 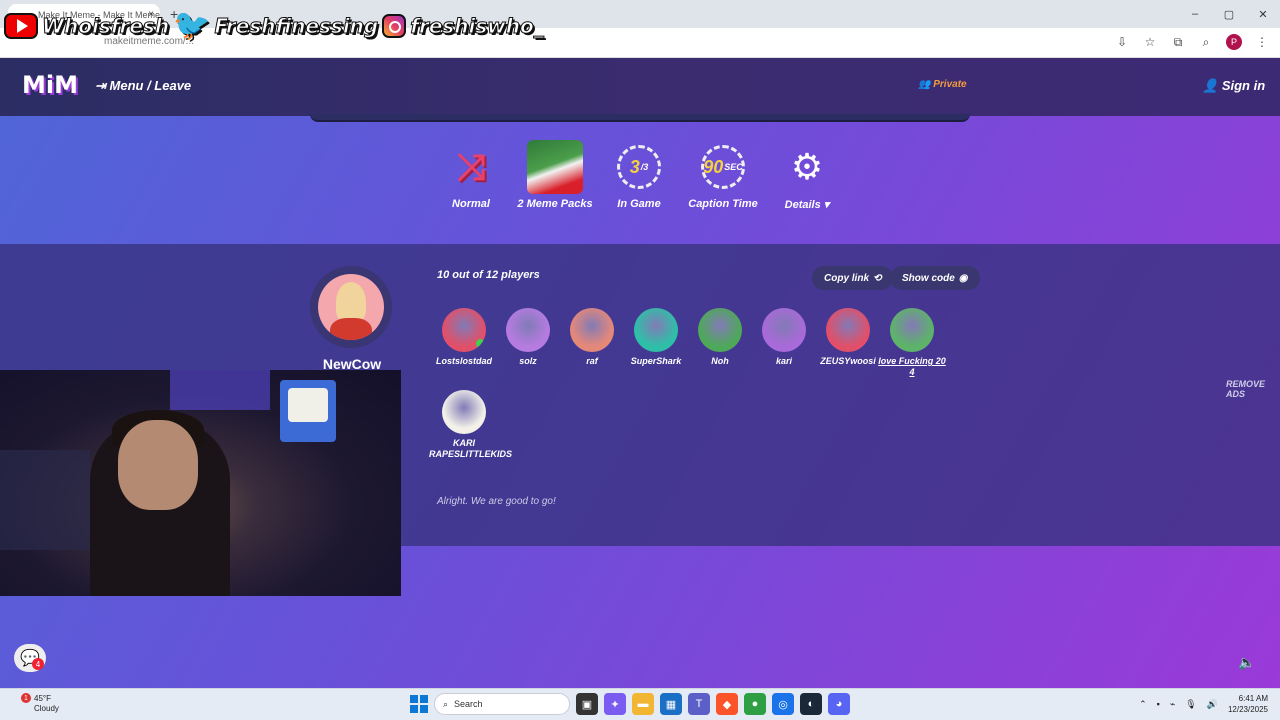 What do you see at coordinates (394, 25) in the screenshot?
I see `instagram-icon` at bounding box center [394, 25].